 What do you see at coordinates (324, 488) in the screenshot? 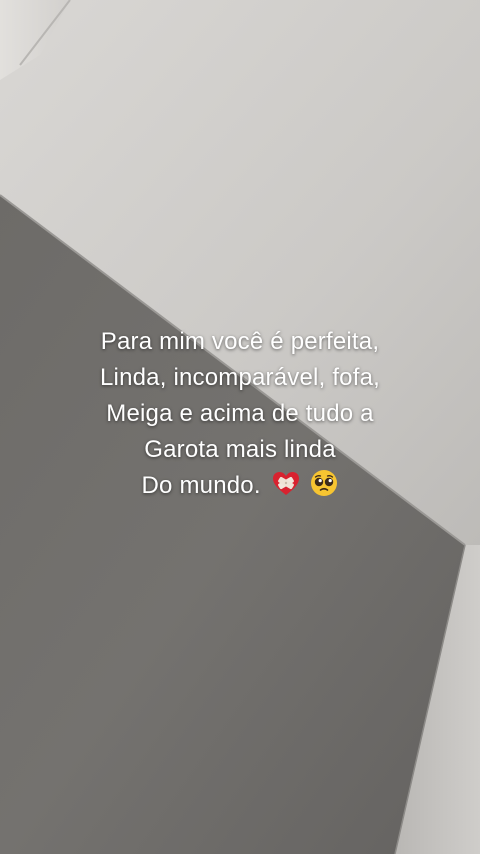
I see `pleading-face-icon` at bounding box center [324, 488].